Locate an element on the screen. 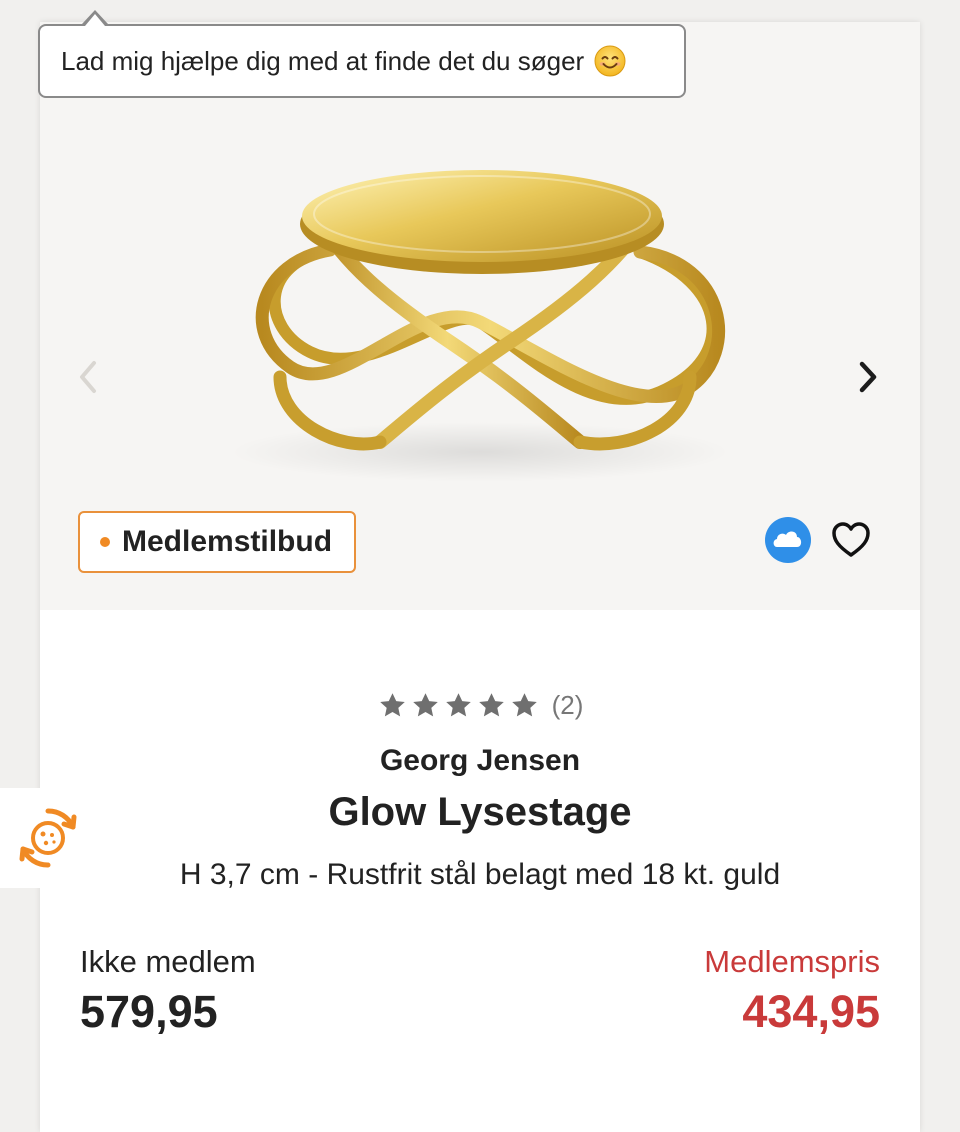 The height and width of the screenshot is (1132, 960). member-offer-badge: Medlemstilbud is located at coordinates (217, 542).